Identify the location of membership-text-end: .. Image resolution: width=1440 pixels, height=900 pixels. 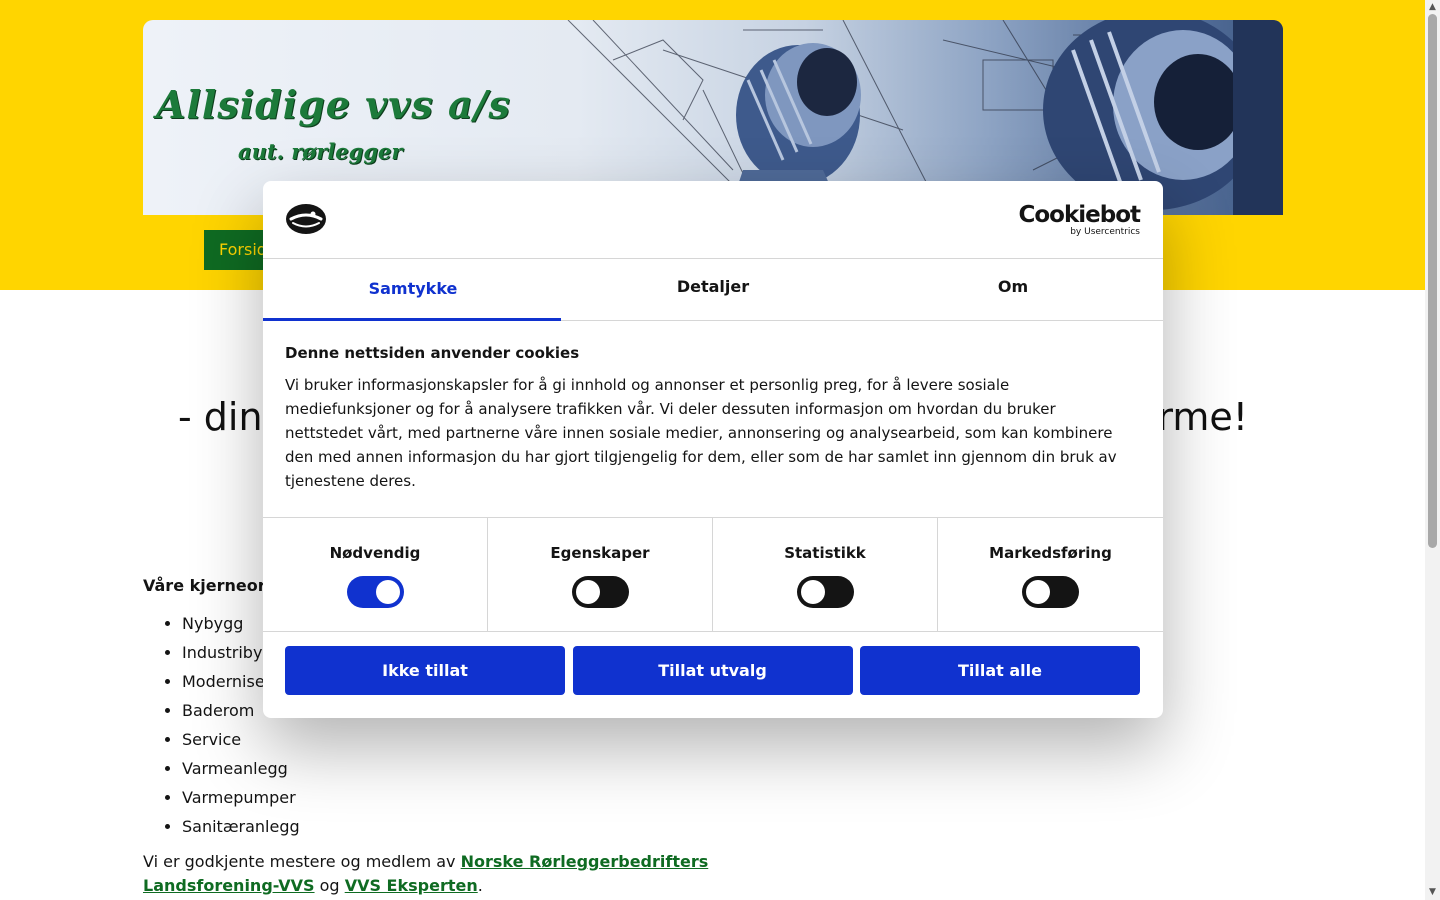
(480, 885).